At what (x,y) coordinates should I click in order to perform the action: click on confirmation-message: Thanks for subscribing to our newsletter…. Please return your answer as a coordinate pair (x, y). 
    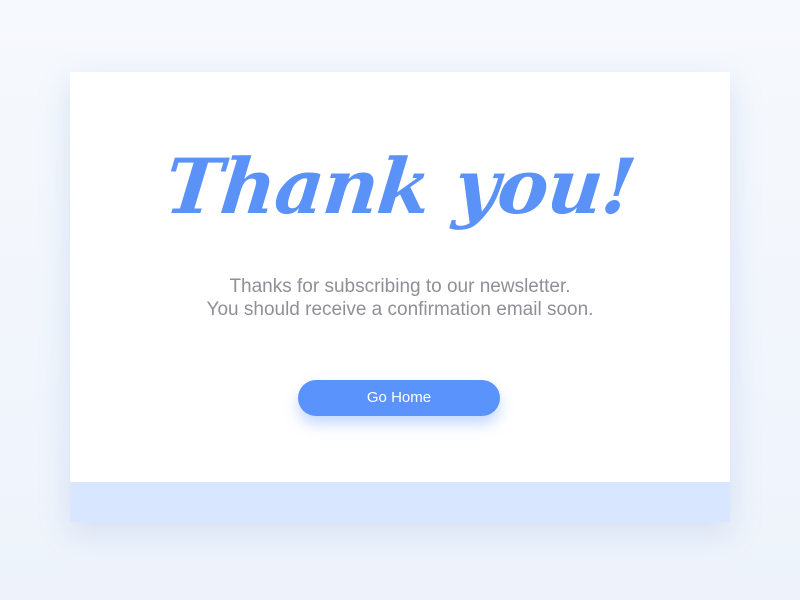
    Looking at the image, I should click on (400, 298).